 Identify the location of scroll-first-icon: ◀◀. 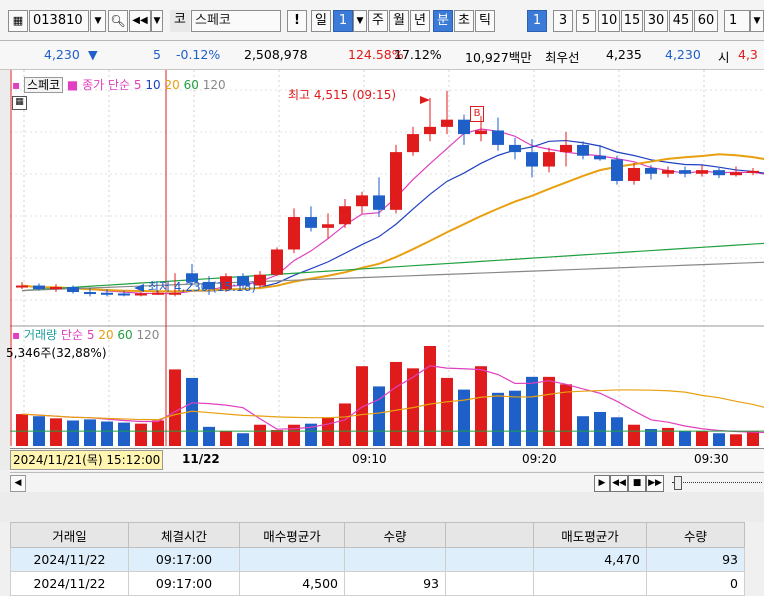
(619, 483).